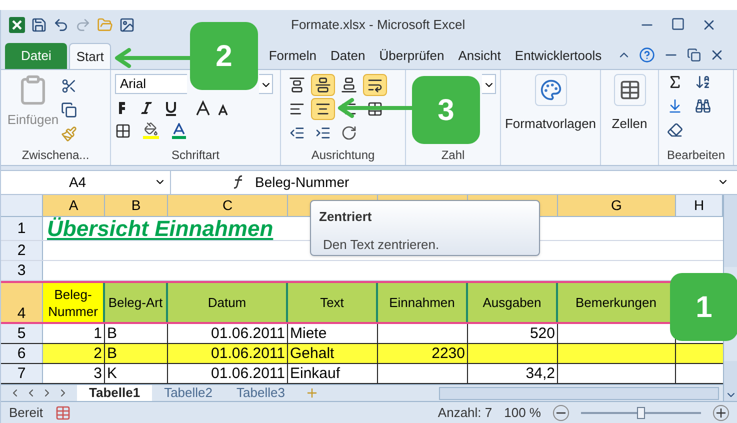 The height and width of the screenshot is (423, 737). What do you see at coordinates (69, 86) in the screenshot?
I see `cut-icon` at bounding box center [69, 86].